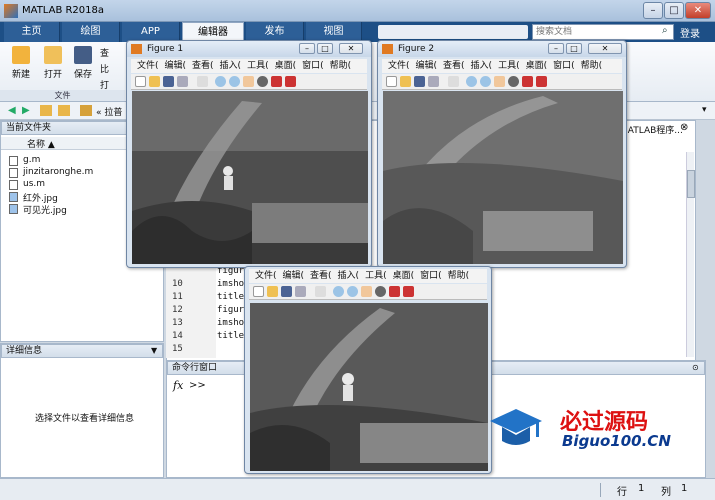 The height and width of the screenshot is (500, 715). Describe the element at coordinates (12, 110) in the screenshot. I see `back-arrow-icon: ◀` at that location.